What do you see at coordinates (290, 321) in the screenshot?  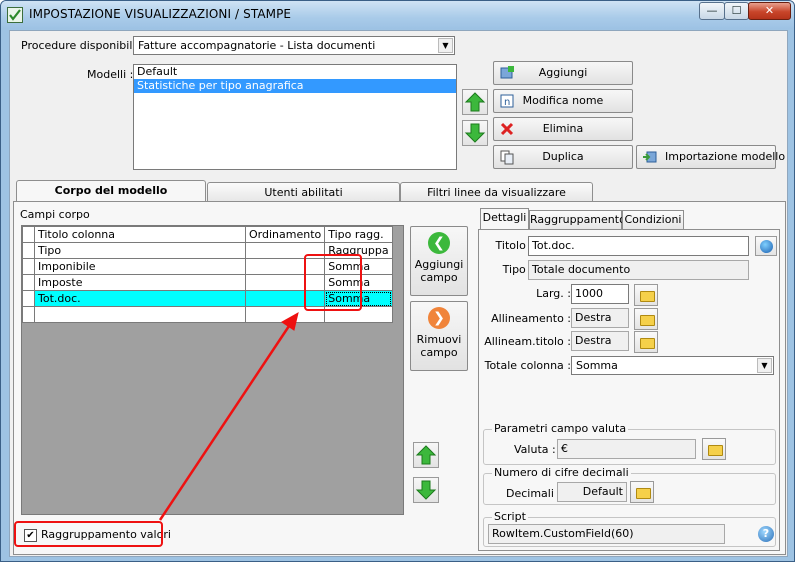 I see `annotation-arrow-head` at bounding box center [290, 321].